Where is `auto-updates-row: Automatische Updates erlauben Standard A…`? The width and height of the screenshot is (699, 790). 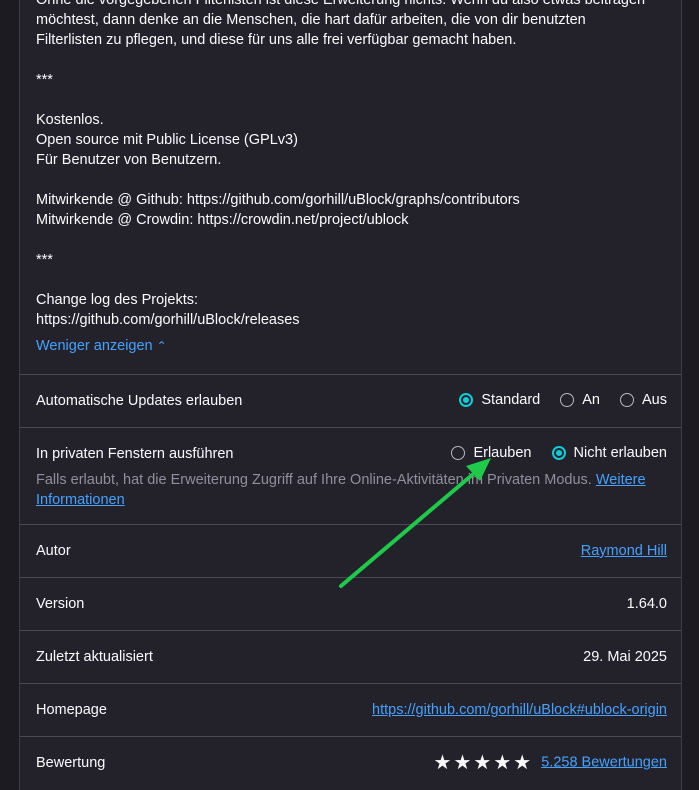 auto-updates-row: Automatische Updates erlauben Standard A… is located at coordinates (350, 401).